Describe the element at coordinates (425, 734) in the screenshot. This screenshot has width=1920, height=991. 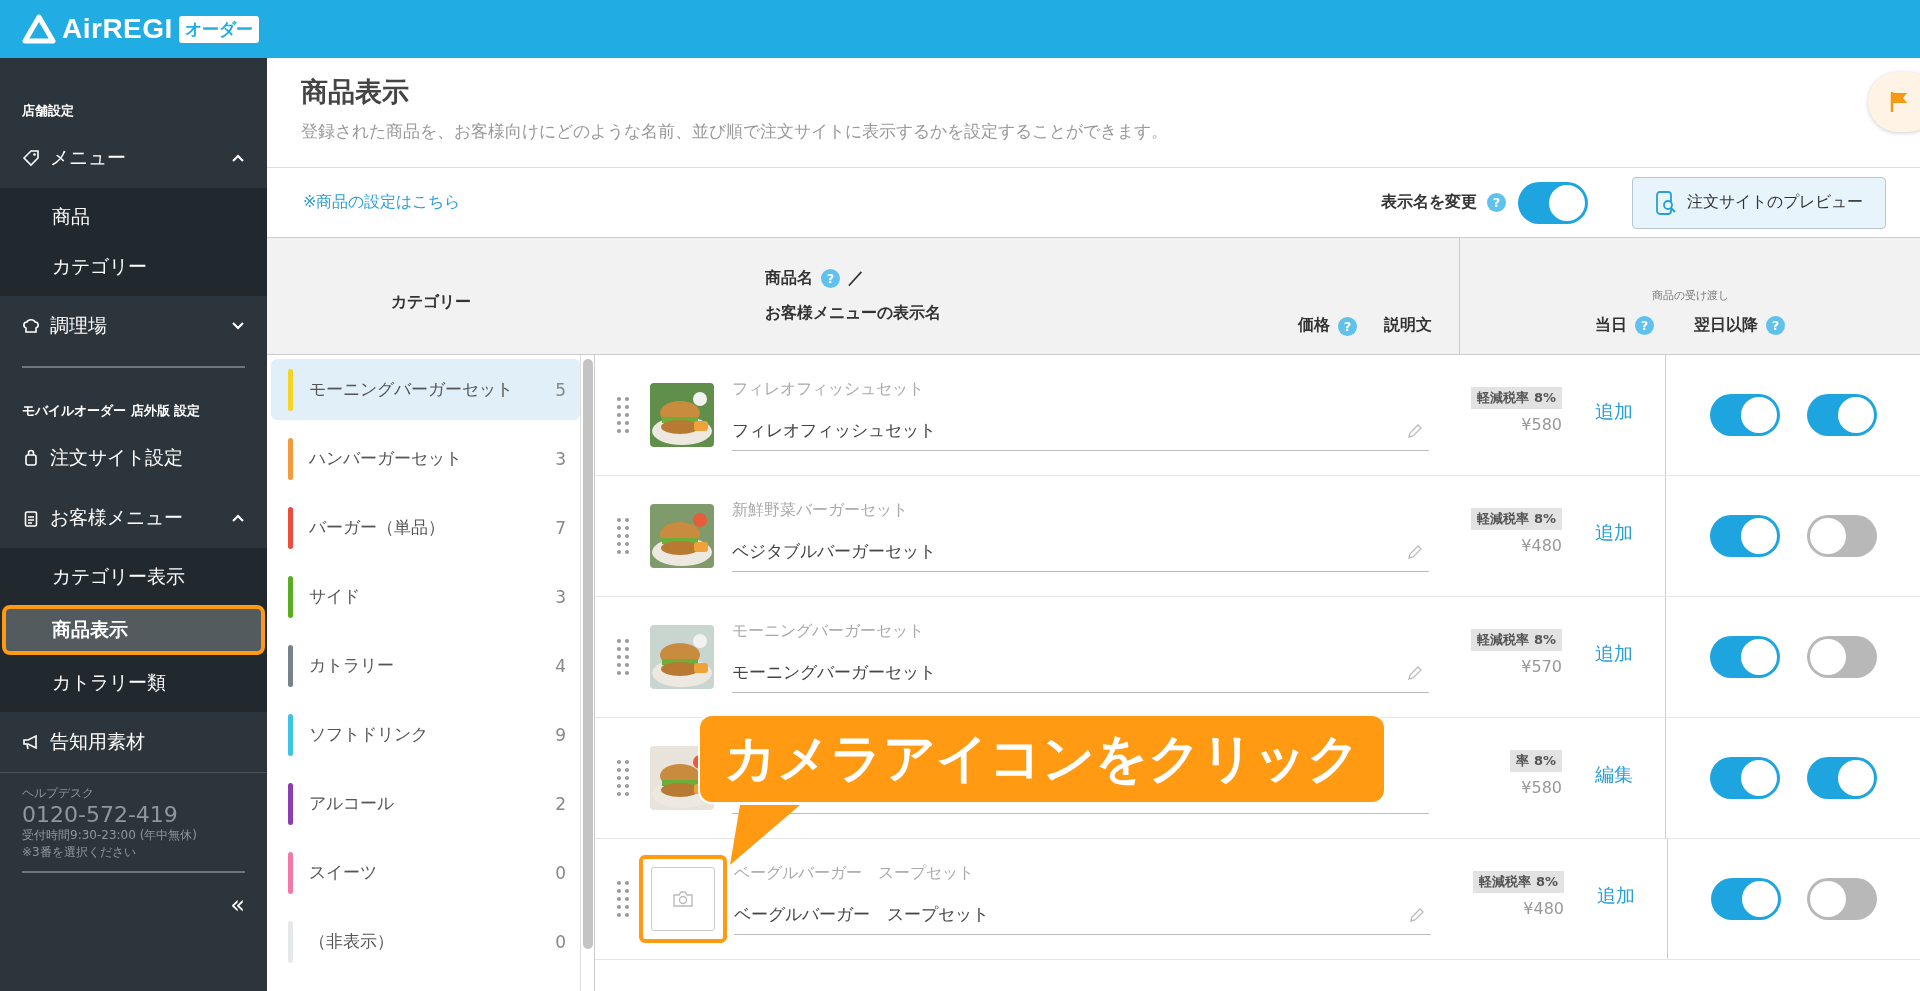
I see `category-item: ソフトドリンク 9` at that location.